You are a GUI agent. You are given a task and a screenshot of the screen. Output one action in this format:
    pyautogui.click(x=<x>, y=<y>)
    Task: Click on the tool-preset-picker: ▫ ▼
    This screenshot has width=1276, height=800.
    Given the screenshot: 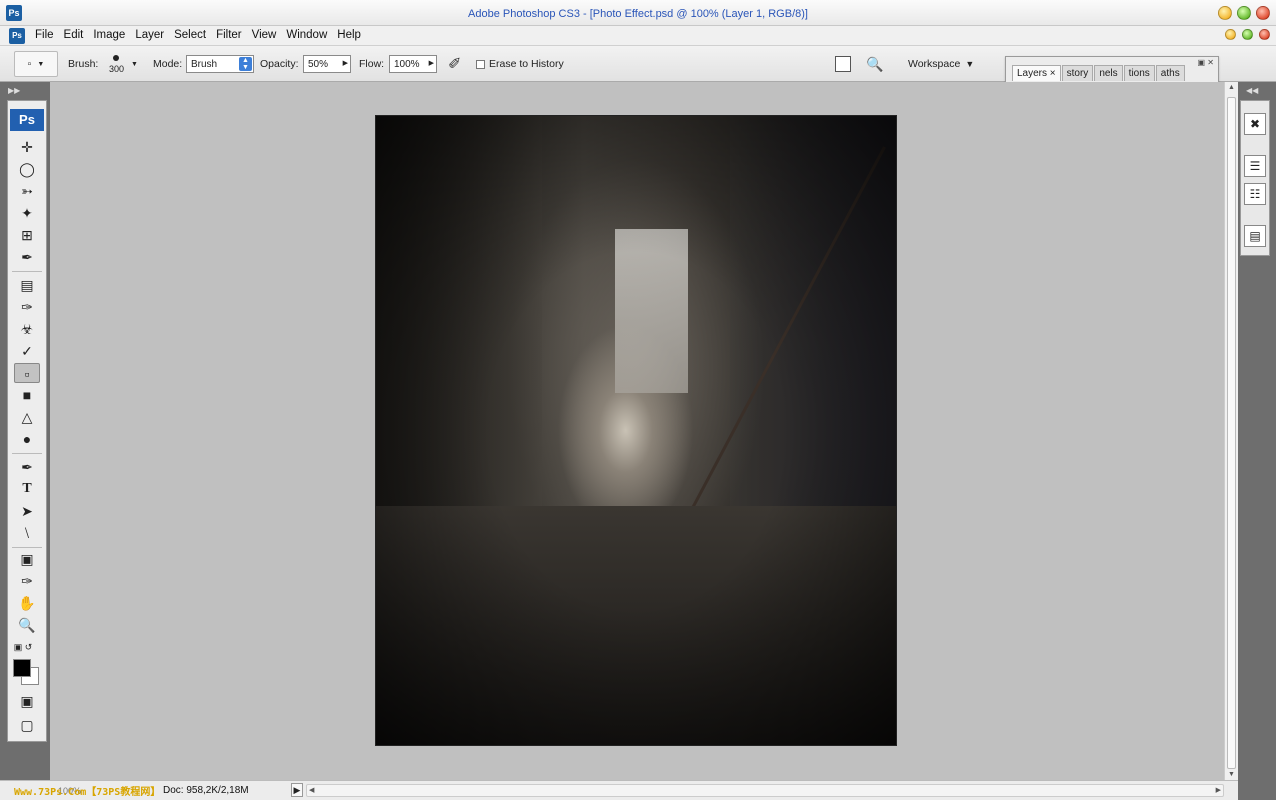 What is the action you would take?
    pyautogui.click(x=36, y=64)
    